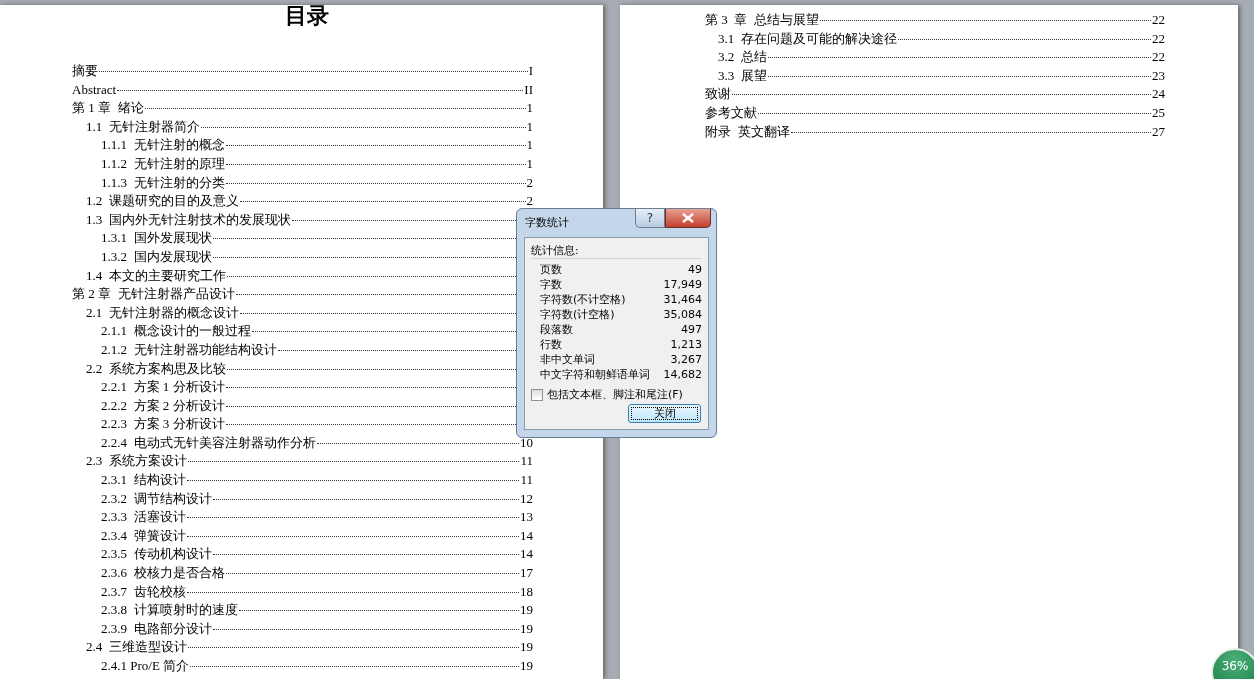  What do you see at coordinates (526, 591) in the screenshot?
I see `page-number: 18` at bounding box center [526, 591].